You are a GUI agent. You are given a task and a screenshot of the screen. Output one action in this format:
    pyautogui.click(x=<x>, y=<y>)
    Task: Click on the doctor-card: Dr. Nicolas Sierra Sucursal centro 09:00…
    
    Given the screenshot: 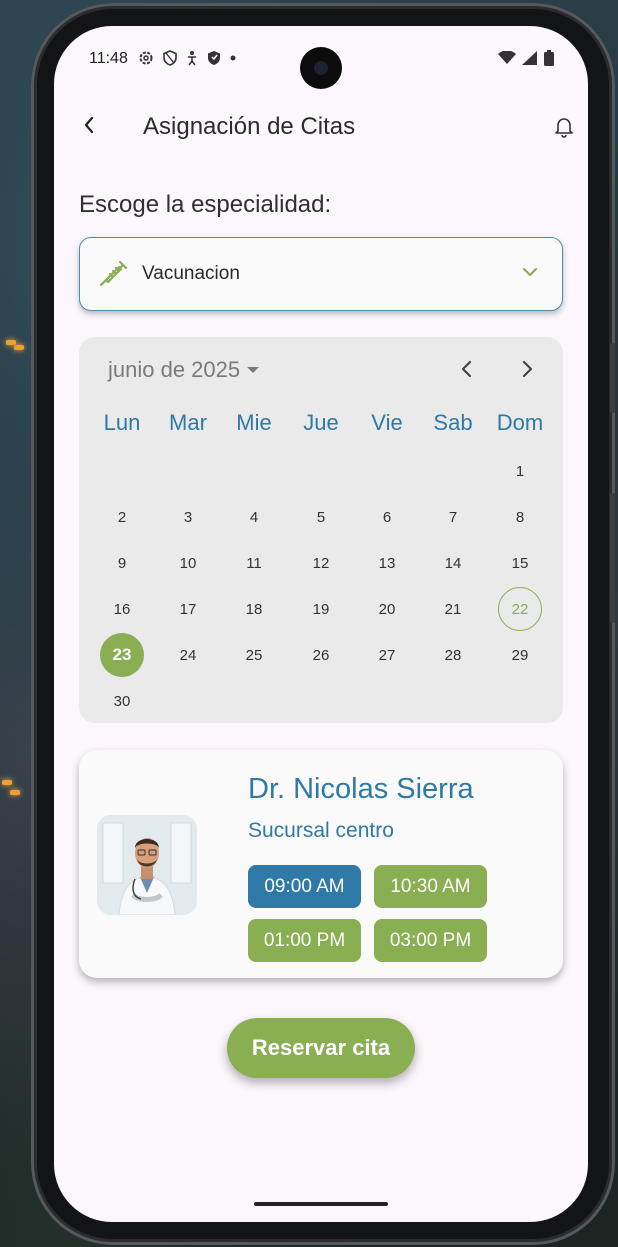 What is the action you would take?
    pyautogui.click(x=321, y=864)
    